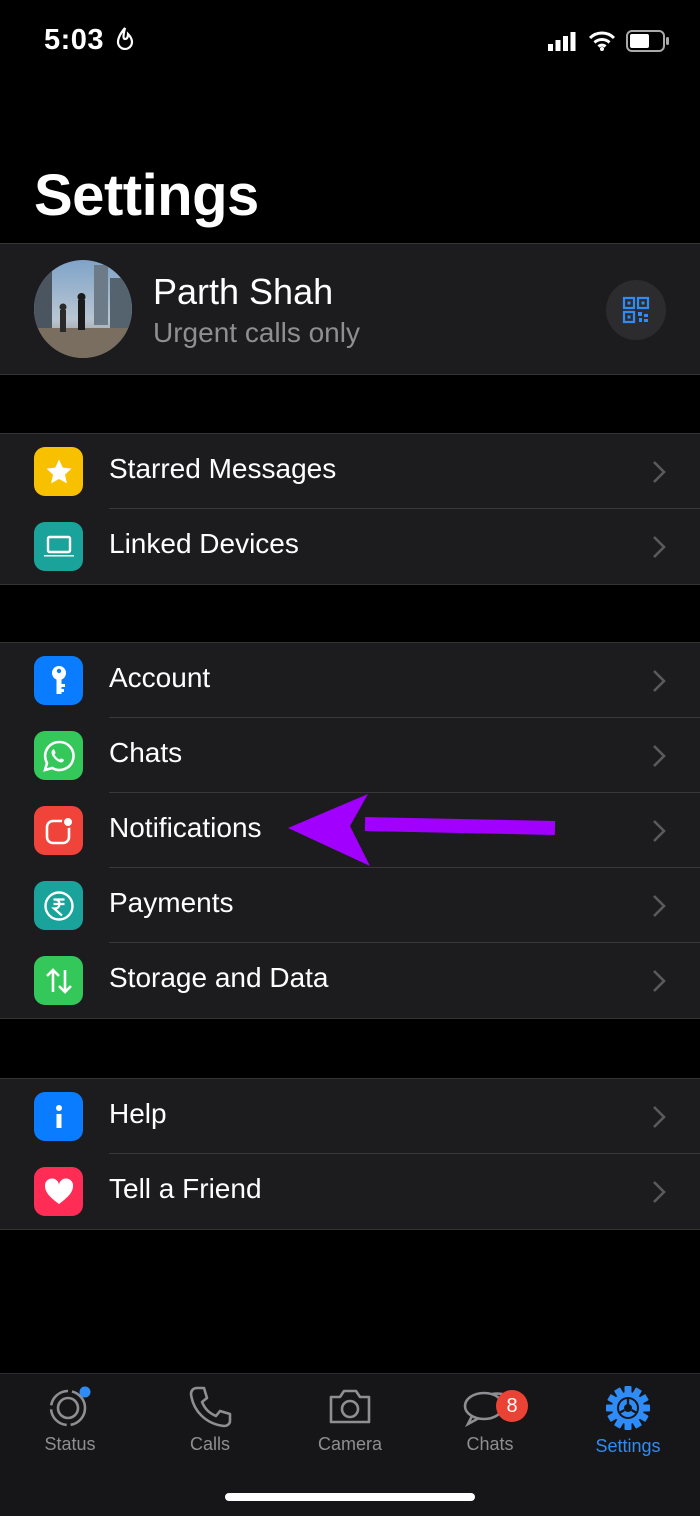 This screenshot has height=1516, width=700. I want to click on qr-code-button, so click(636, 310).